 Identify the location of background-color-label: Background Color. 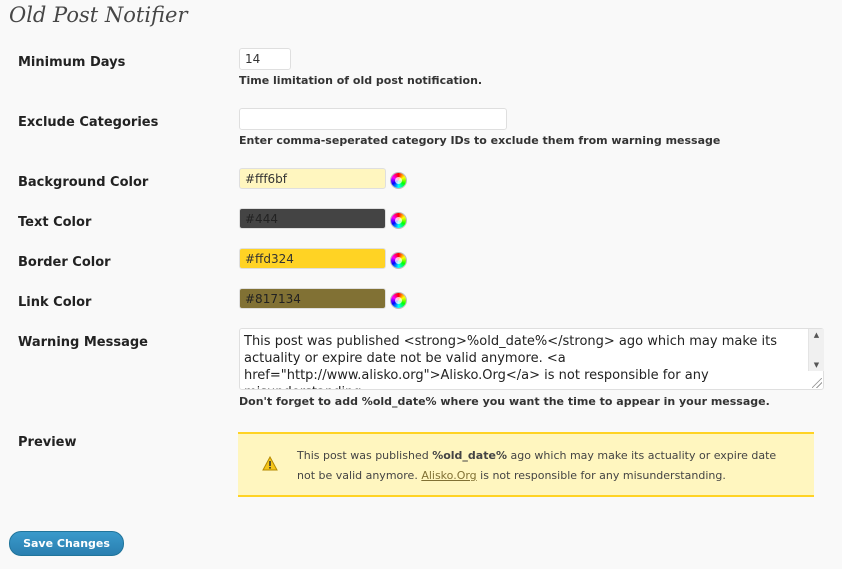
(83, 182).